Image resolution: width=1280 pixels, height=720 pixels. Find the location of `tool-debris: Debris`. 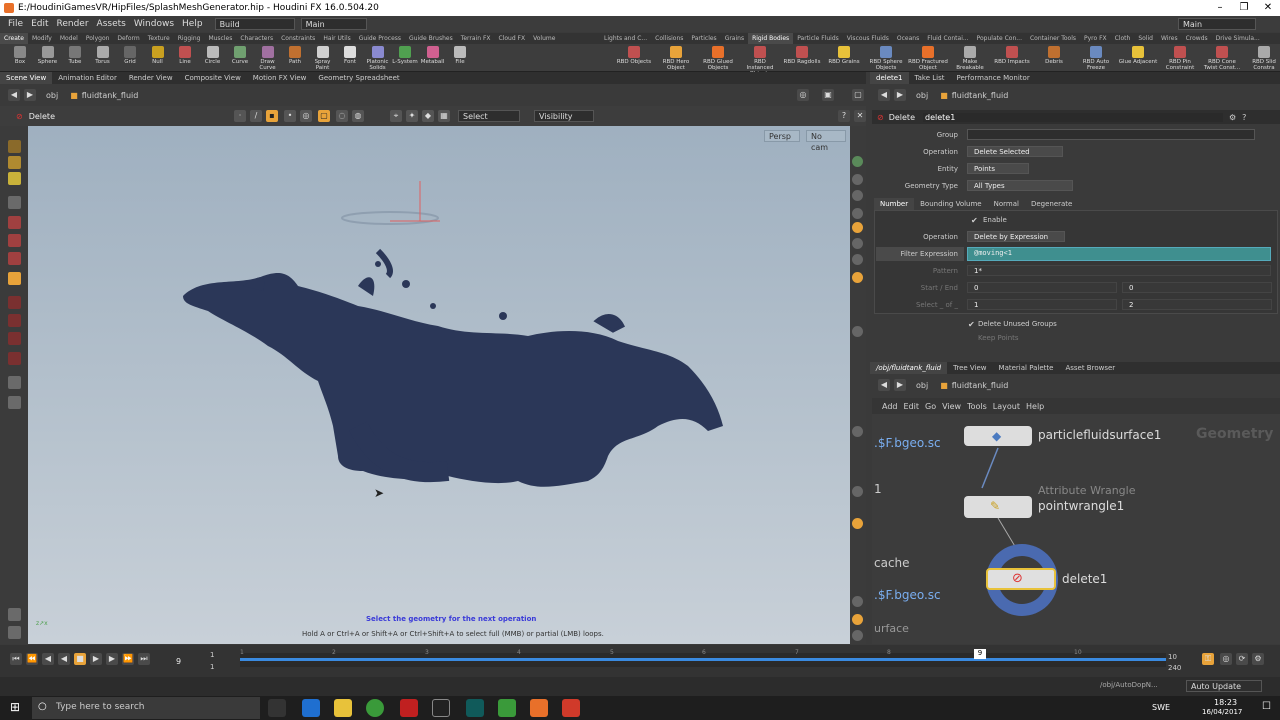

tool-debris: Debris is located at coordinates (1054, 55).